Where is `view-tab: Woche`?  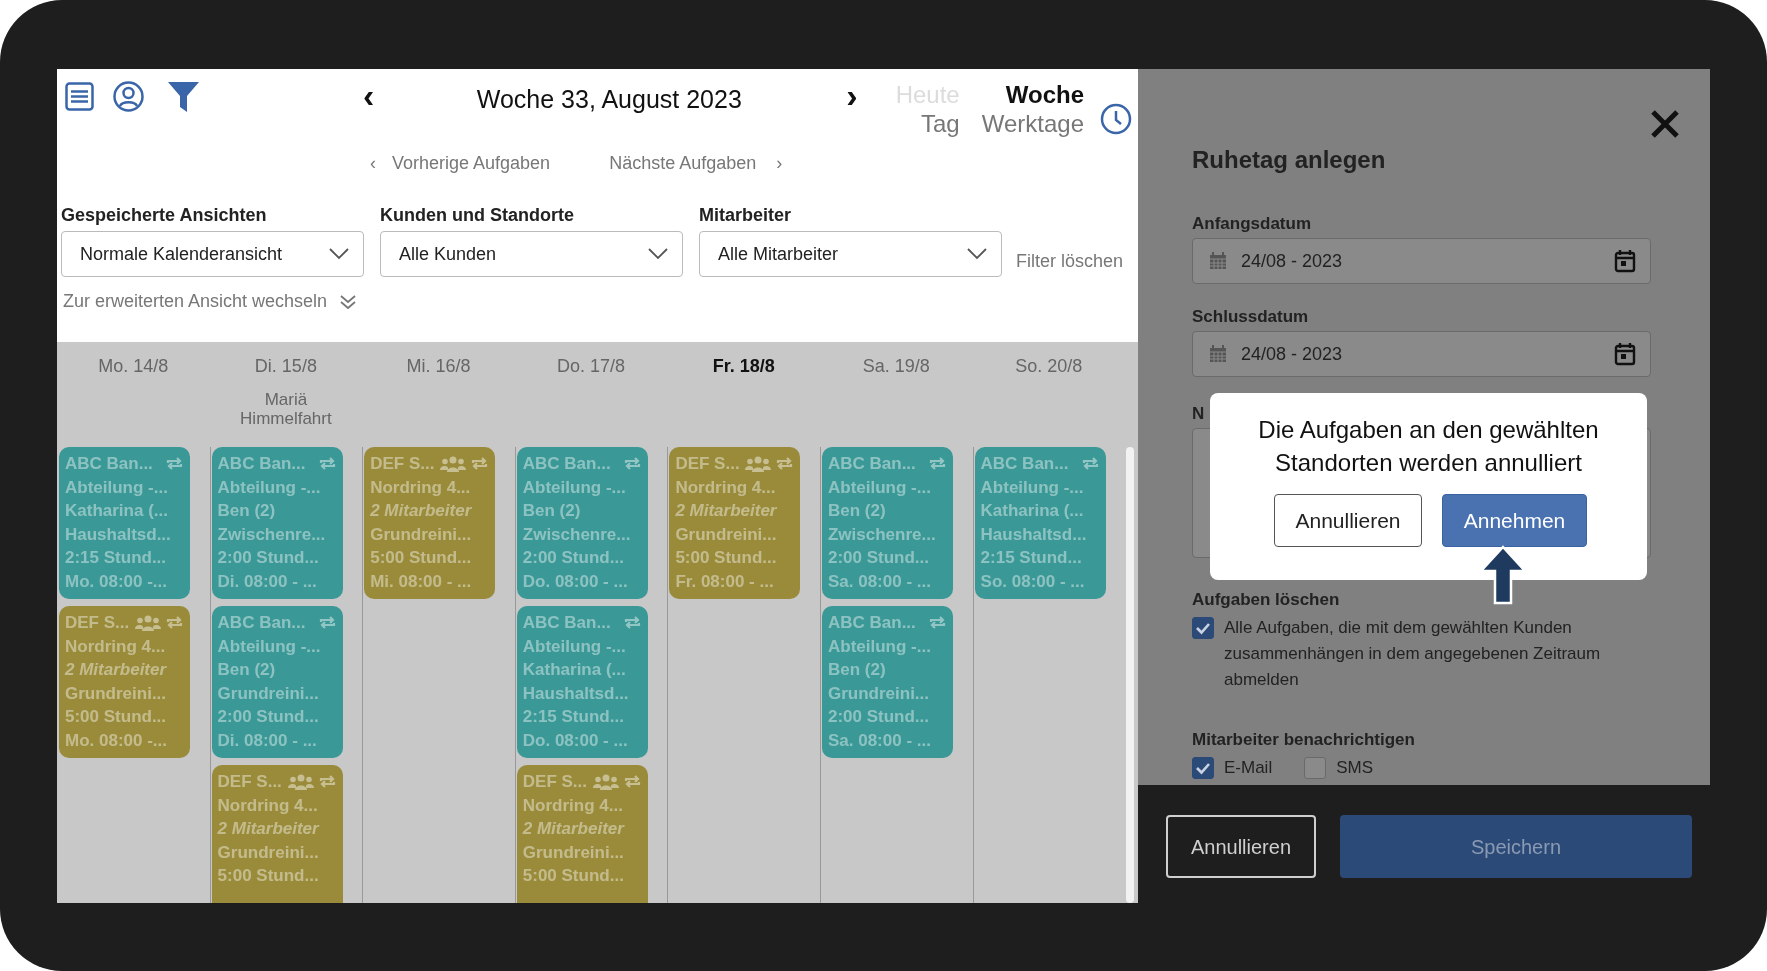
view-tab: Woche is located at coordinates (1032, 94).